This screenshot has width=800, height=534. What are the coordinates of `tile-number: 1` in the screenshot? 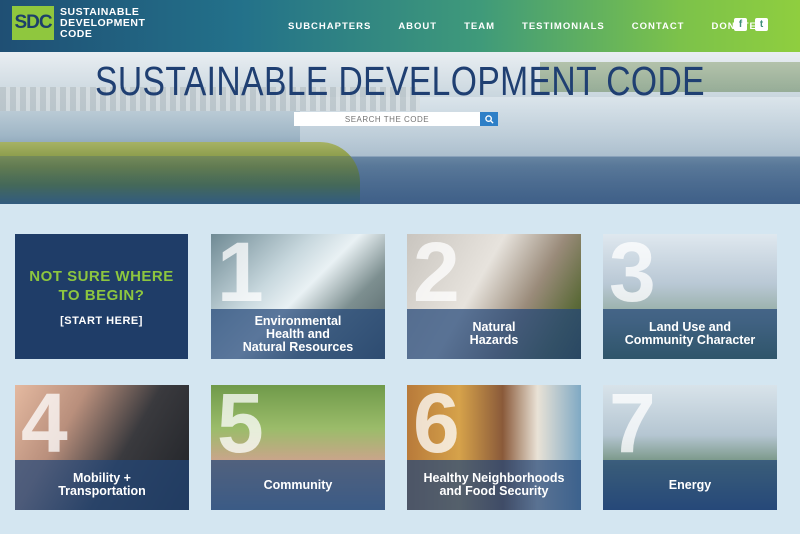 It's located at (240, 276).